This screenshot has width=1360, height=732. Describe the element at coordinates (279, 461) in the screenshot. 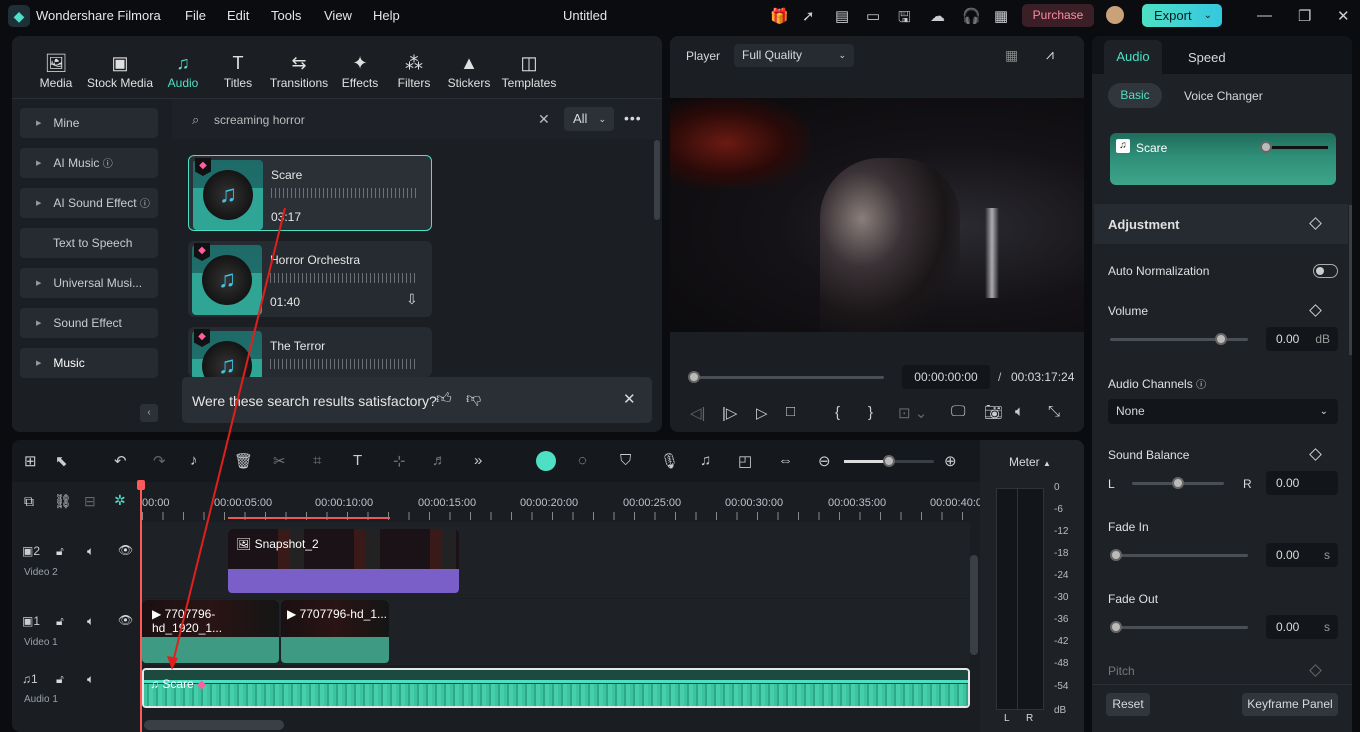

I see `cut-icon: ✂` at that location.